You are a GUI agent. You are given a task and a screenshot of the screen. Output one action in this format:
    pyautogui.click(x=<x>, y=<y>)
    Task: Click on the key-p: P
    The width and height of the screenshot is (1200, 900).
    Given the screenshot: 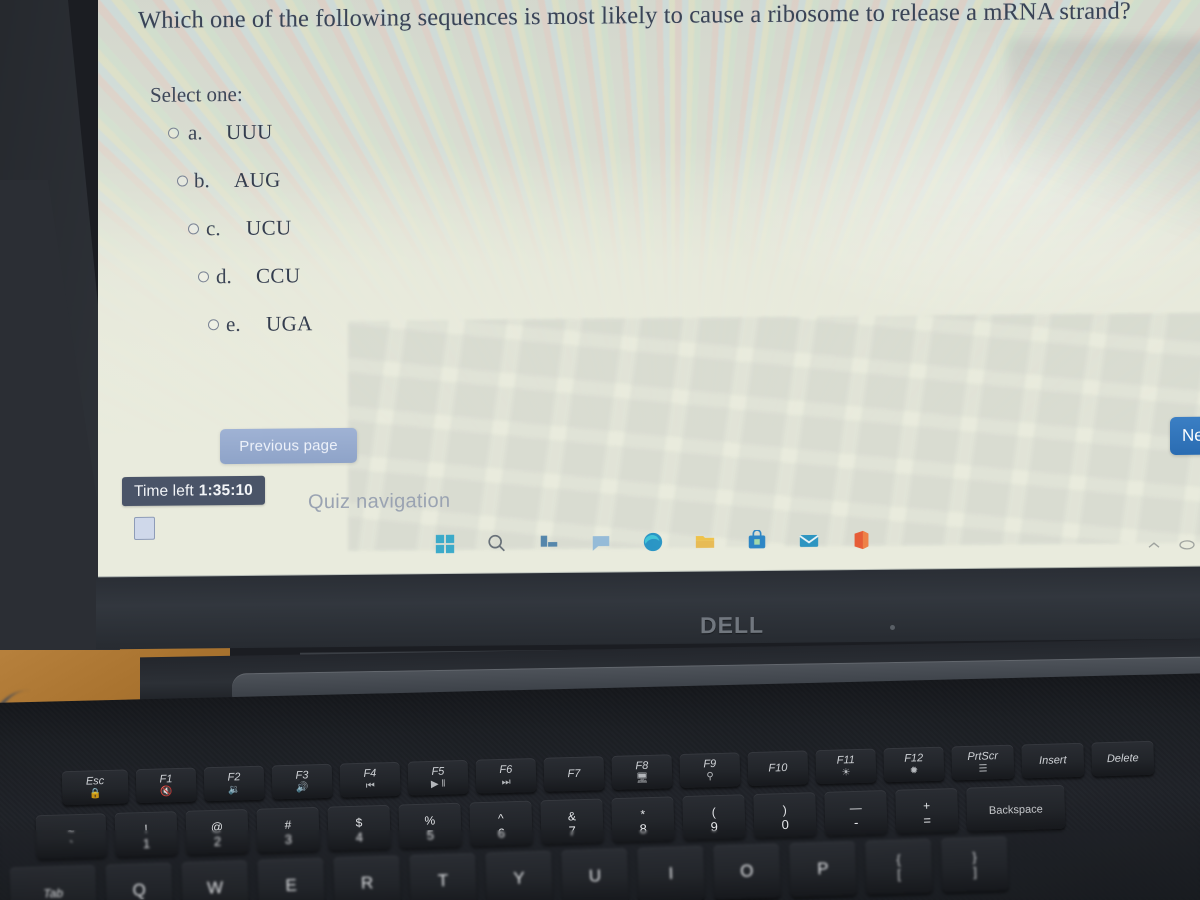 What is the action you would take?
    pyautogui.click(x=823, y=869)
    